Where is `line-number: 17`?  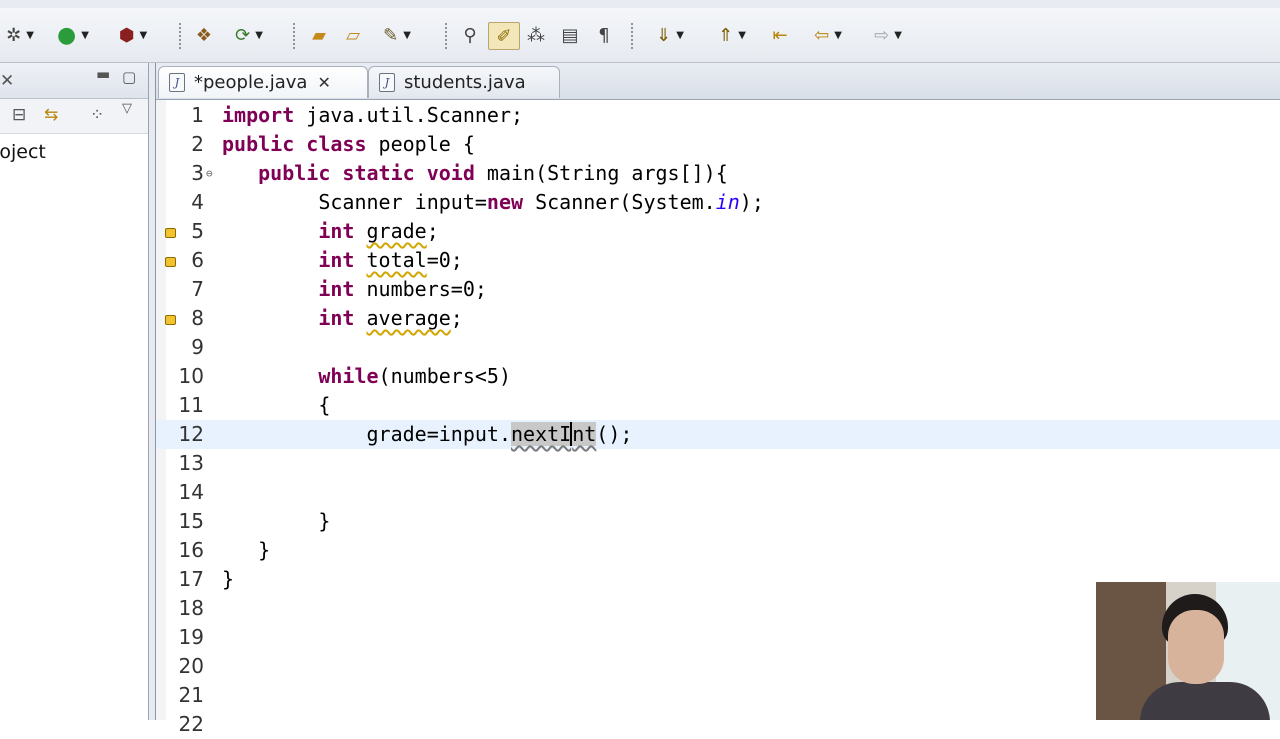
line-number: 17 is located at coordinates (191, 579).